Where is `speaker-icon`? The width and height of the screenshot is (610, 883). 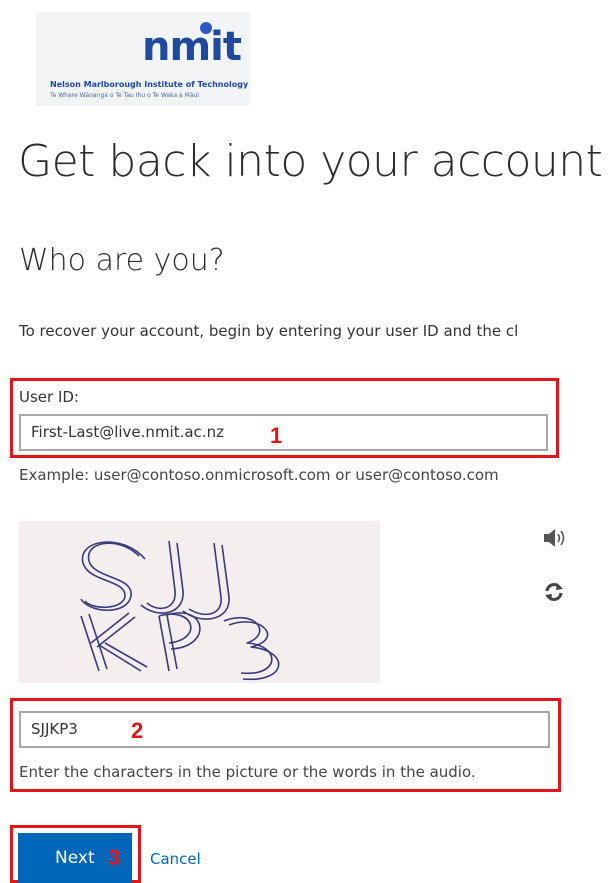 speaker-icon is located at coordinates (555, 538).